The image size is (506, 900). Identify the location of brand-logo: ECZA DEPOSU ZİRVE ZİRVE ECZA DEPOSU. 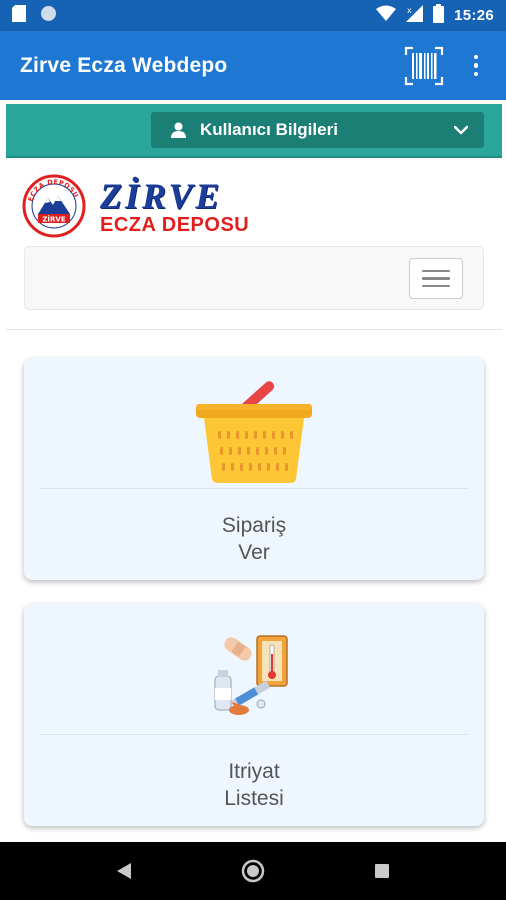
(152, 206).